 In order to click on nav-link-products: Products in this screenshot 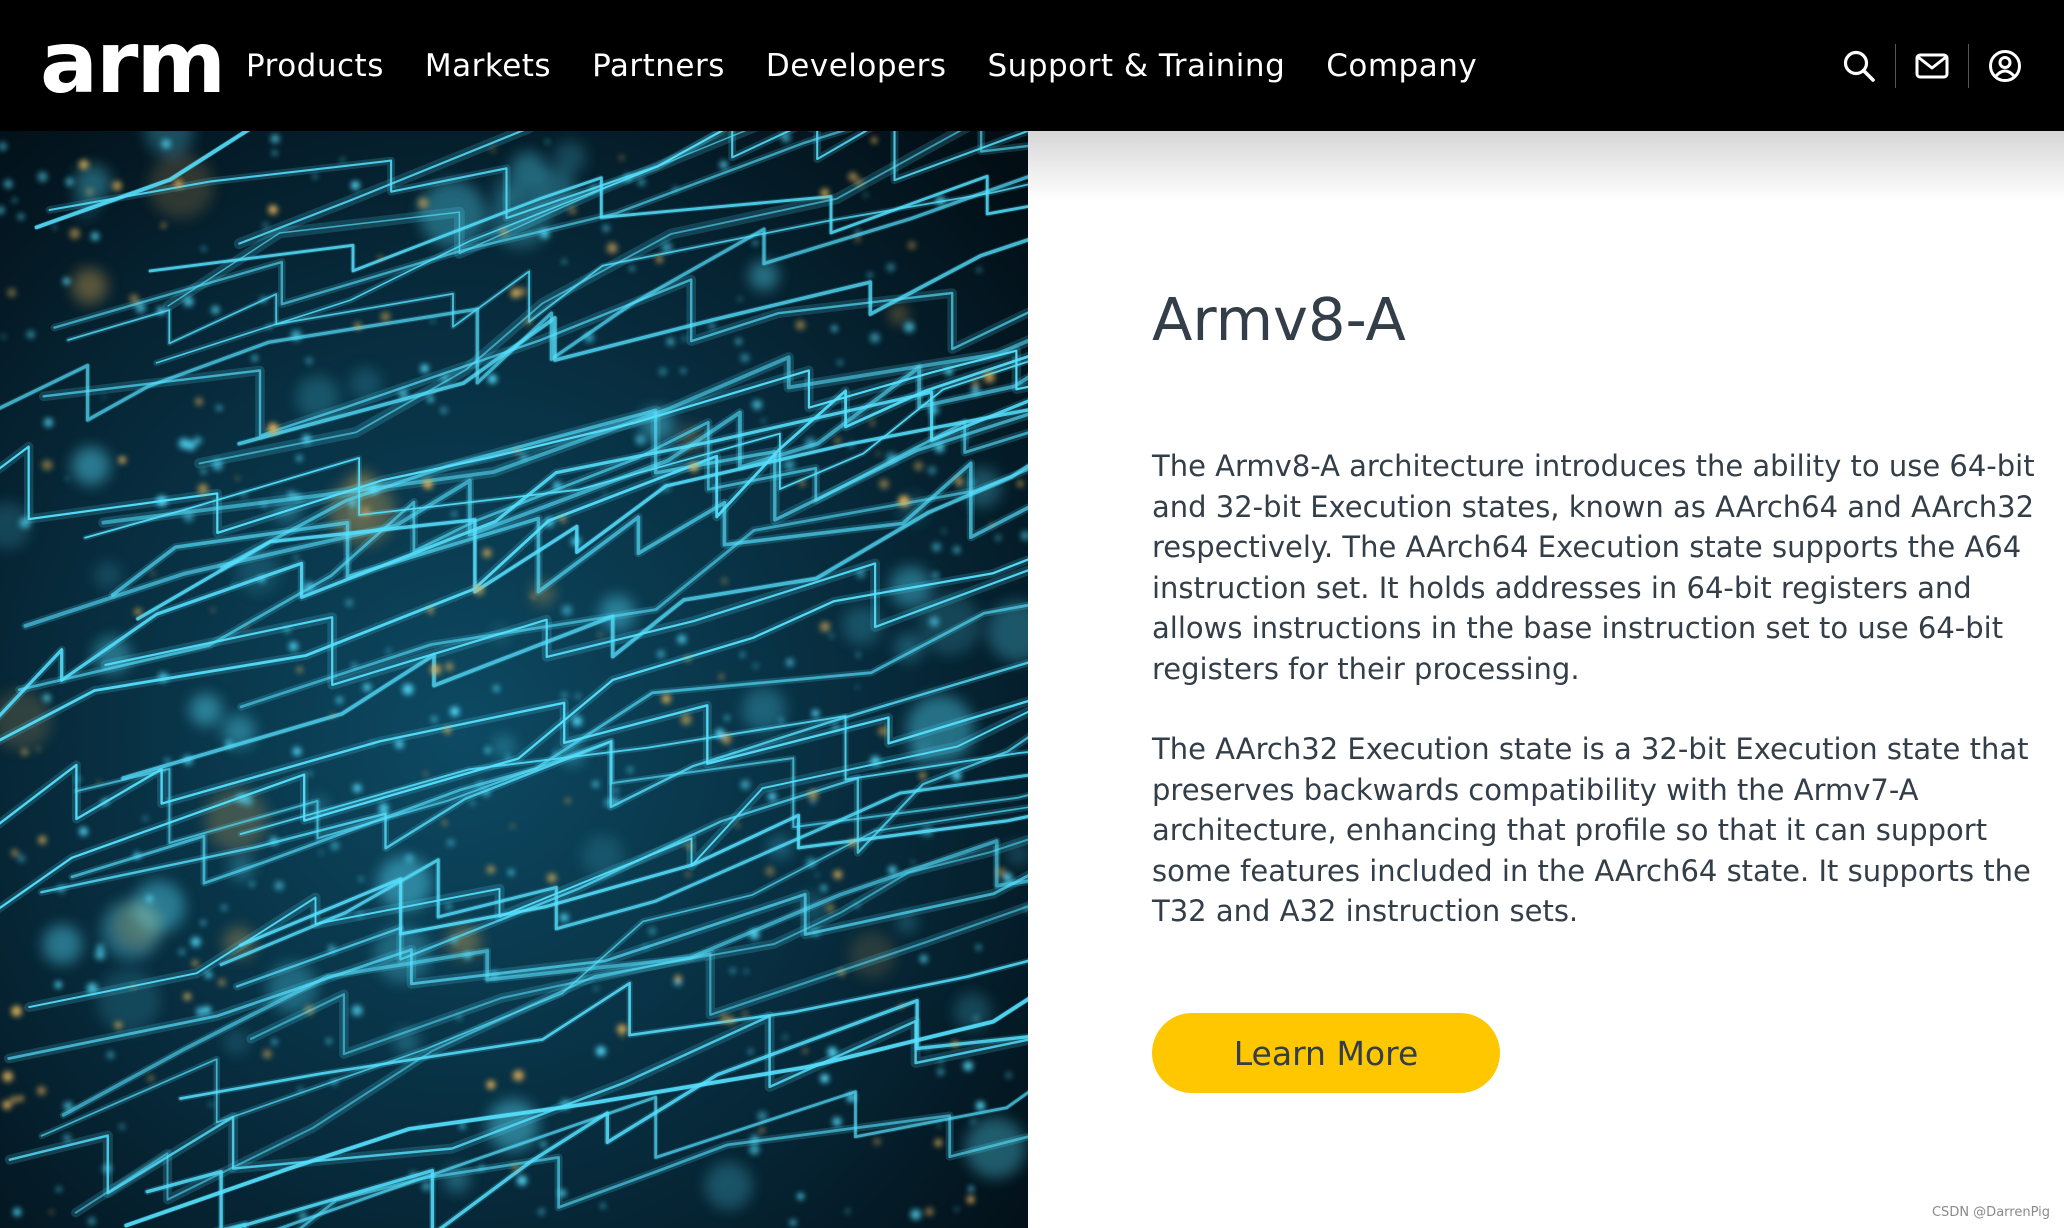, I will do `click(315, 66)`.